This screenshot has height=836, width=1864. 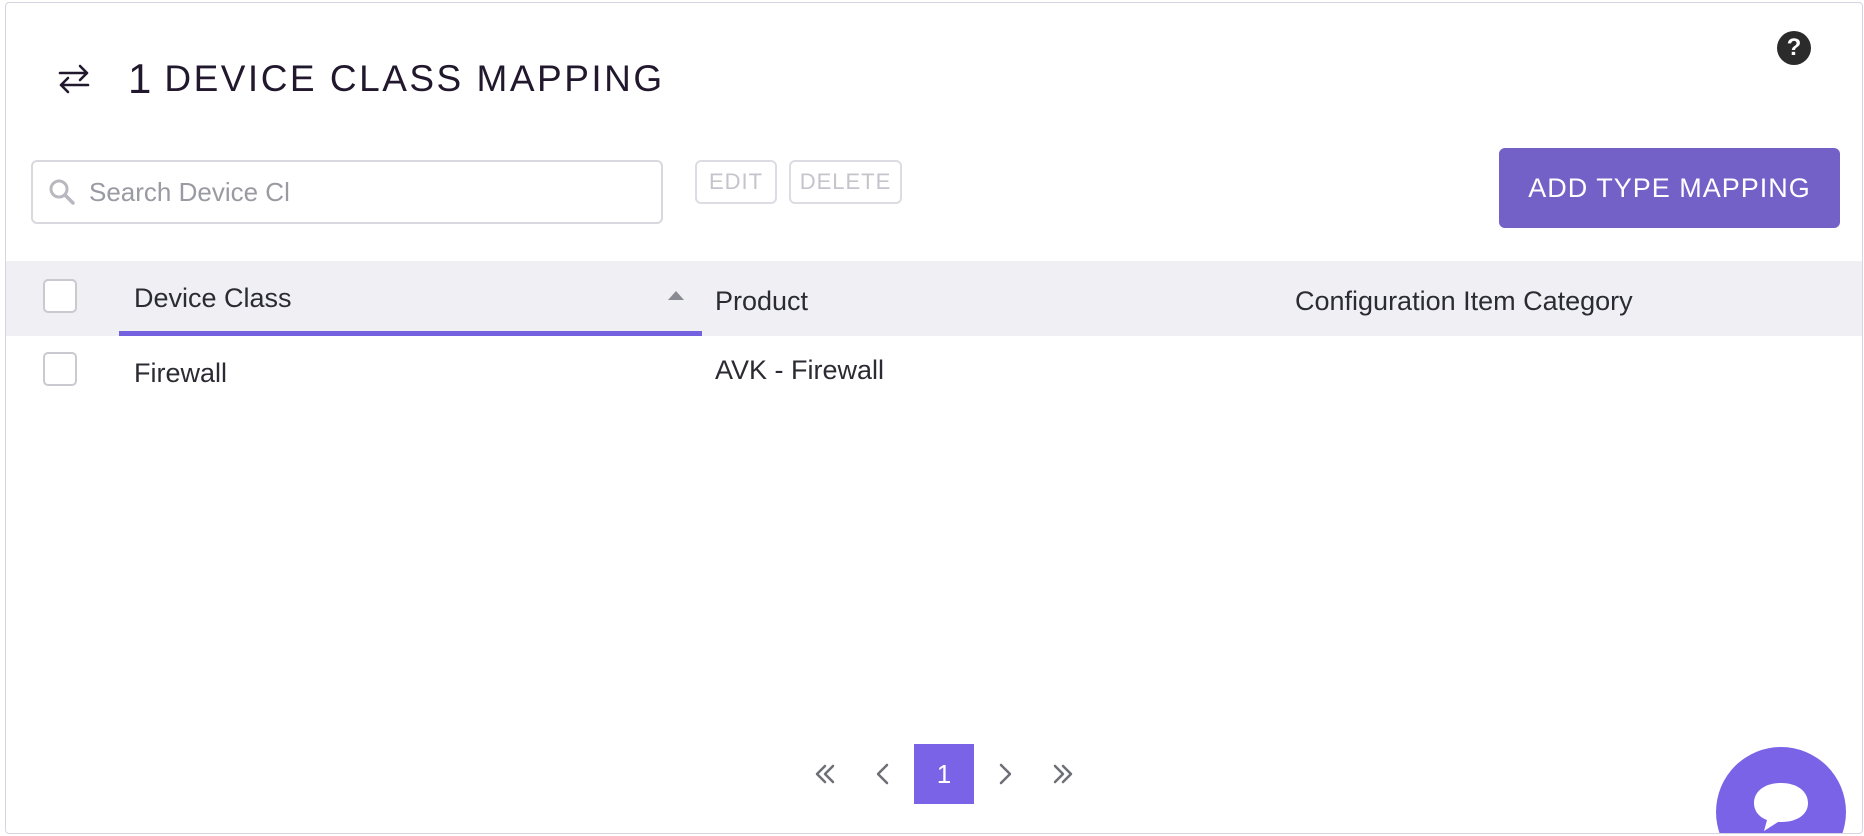 What do you see at coordinates (1669, 188) in the screenshot?
I see `add-type-mapping-button: ADD TYPE MAPPING` at bounding box center [1669, 188].